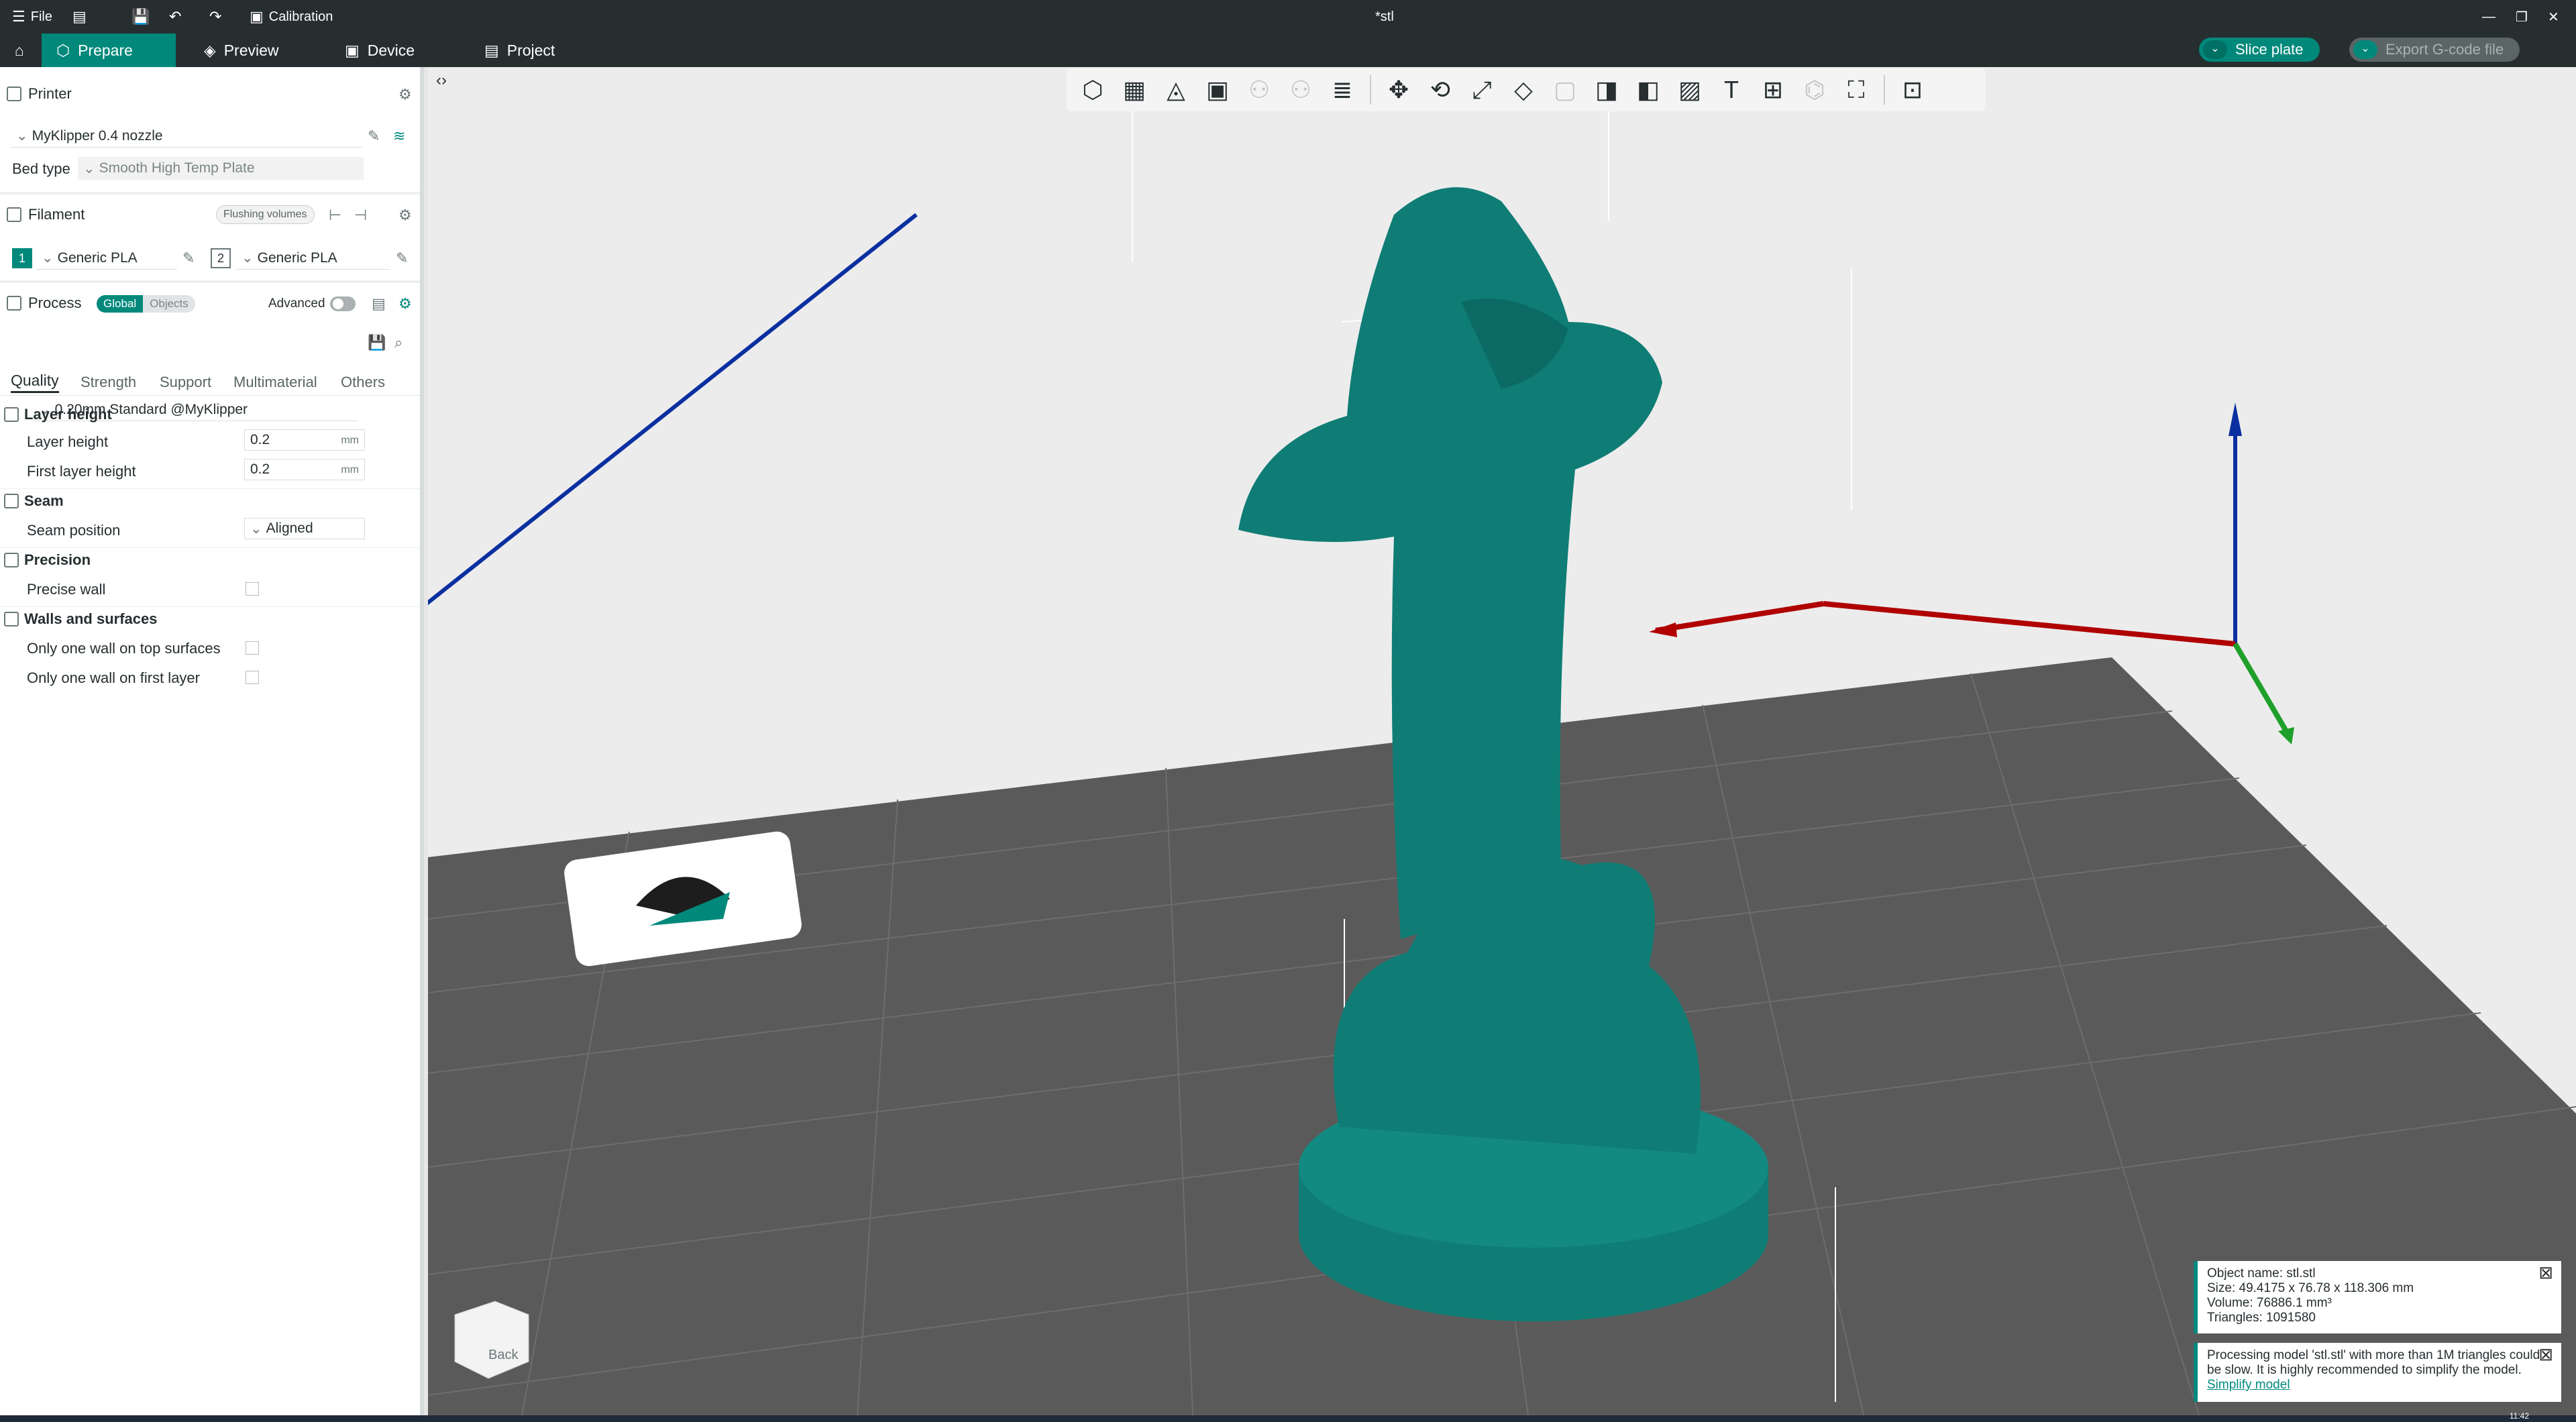 The height and width of the screenshot is (1422, 2576). I want to click on tab-strength: Strength, so click(108, 382).